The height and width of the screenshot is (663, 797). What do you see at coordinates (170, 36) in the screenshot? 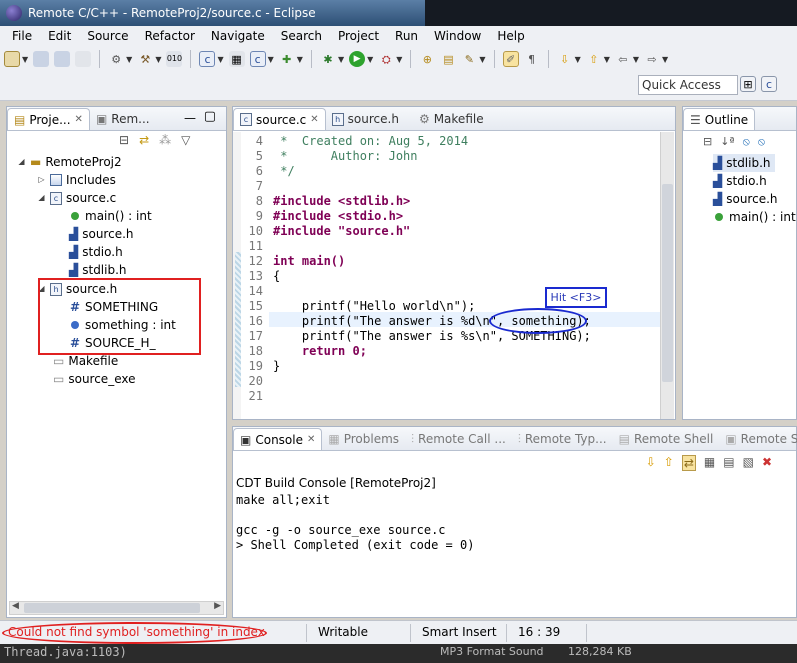
I see `menu-refactor: Refactor` at bounding box center [170, 36].